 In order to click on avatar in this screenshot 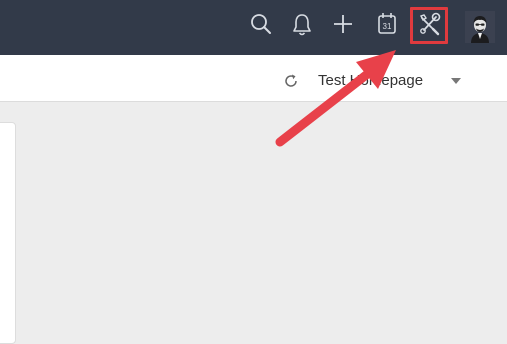, I will do `click(480, 27)`.